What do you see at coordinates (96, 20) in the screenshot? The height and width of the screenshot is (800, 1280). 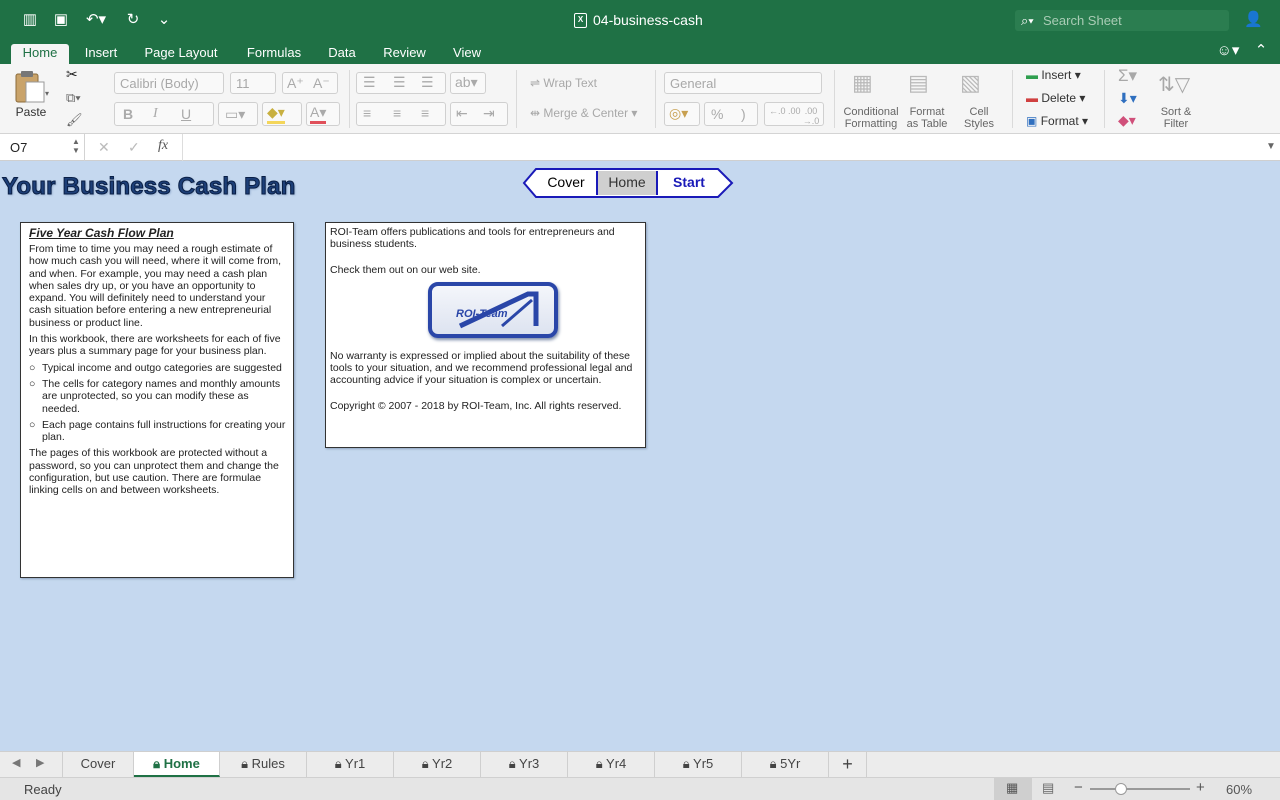 I see `undo-icon: ↶▾` at bounding box center [96, 20].